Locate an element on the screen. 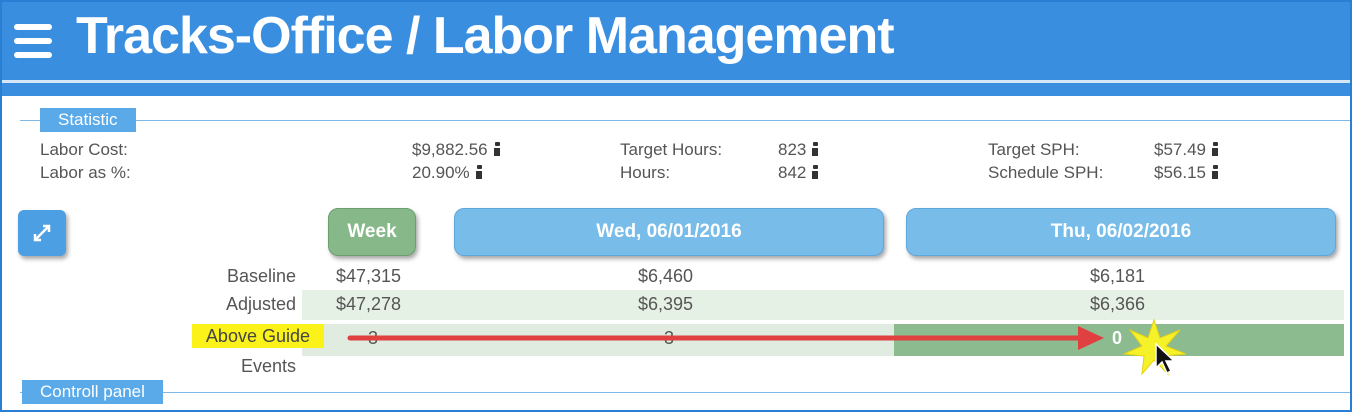 Image resolution: width=1352 pixels, height=412 pixels. adjusted-week: $47,278 is located at coordinates (369, 304).